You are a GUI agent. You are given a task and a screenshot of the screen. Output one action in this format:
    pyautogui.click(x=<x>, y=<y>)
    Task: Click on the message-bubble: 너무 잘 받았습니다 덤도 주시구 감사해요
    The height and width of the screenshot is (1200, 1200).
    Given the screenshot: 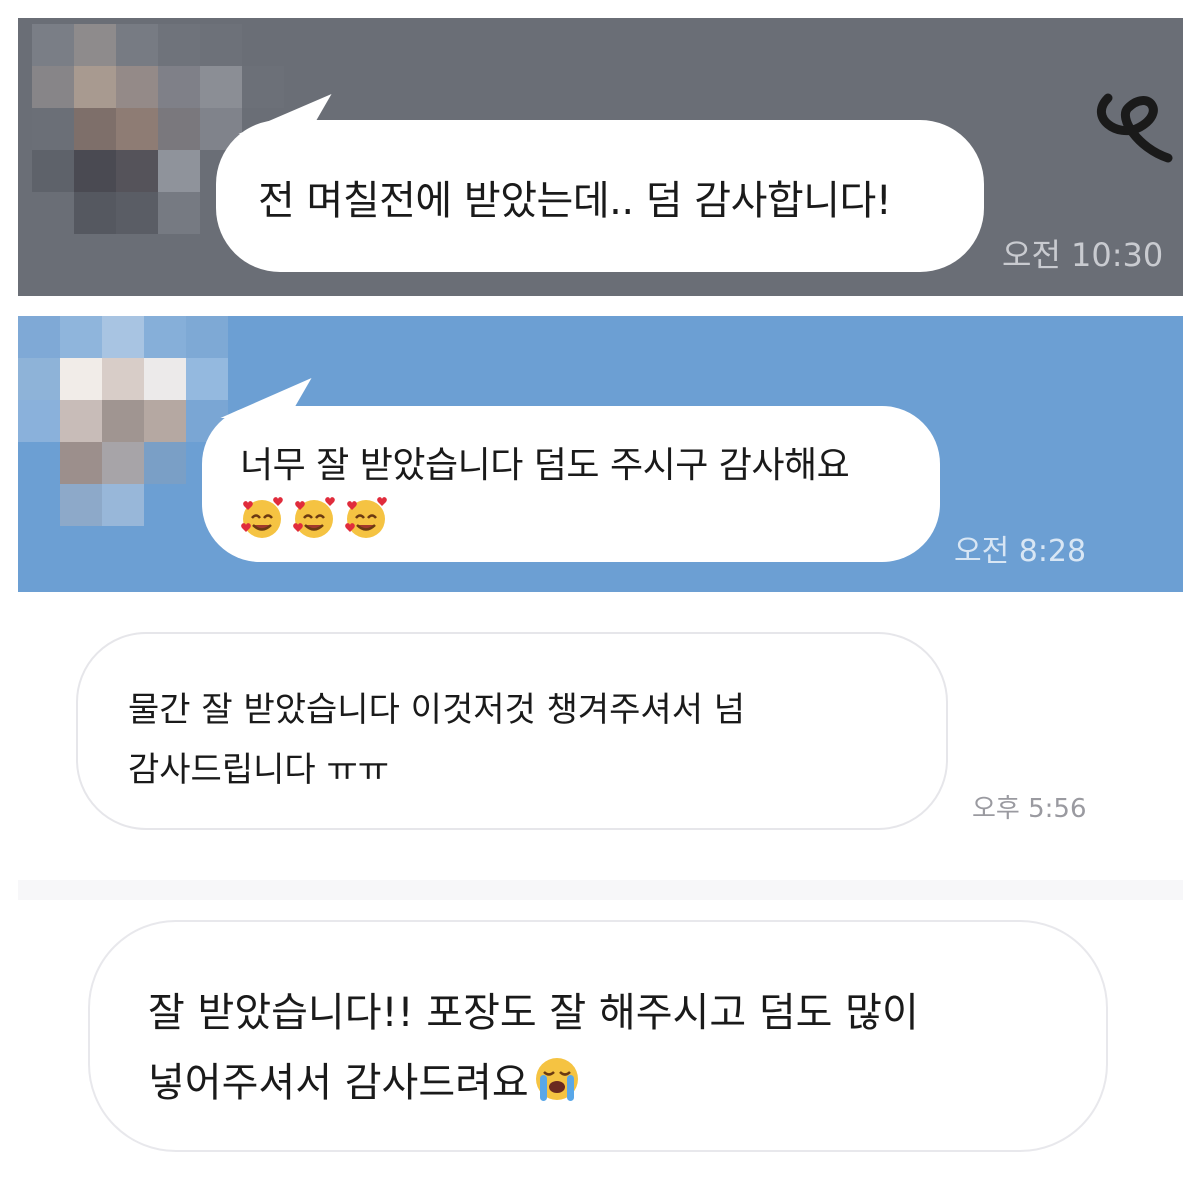 What is the action you would take?
    pyautogui.click(x=571, y=484)
    